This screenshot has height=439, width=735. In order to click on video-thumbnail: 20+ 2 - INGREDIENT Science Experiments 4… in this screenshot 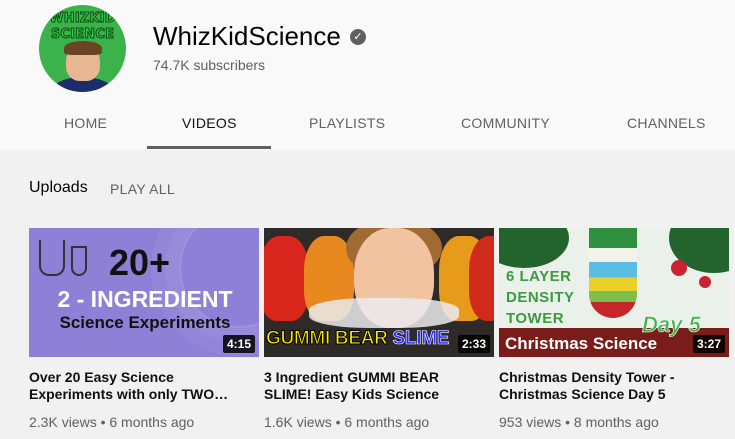, I will do `click(144, 292)`.